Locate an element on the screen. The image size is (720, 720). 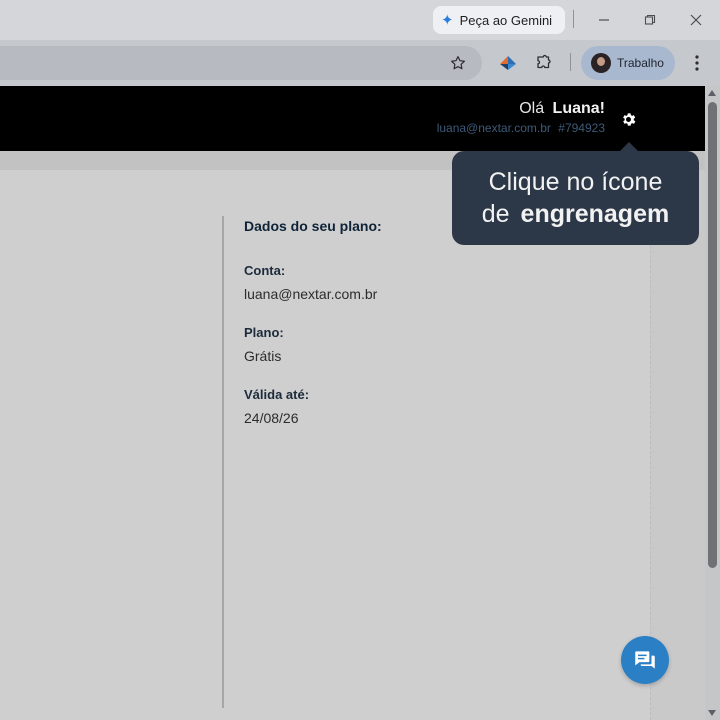
scroll-up-icon is located at coordinates (712, 93).